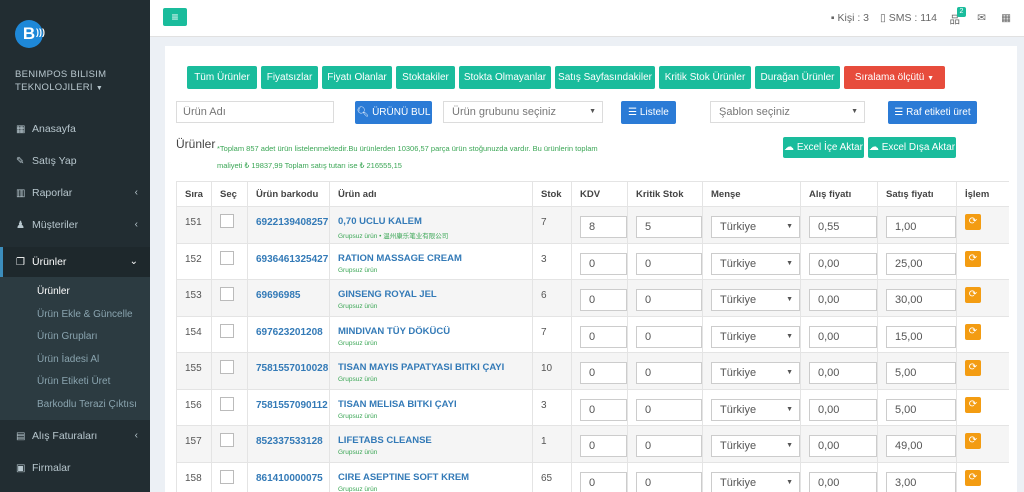  I want to click on filter-satis-sayfasindakiler: Satış Sayfasındakiler, so click(605, 77).